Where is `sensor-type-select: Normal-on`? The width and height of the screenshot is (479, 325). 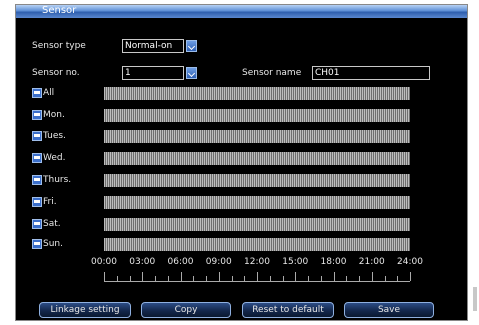
sensor-type-select: Normal-on is located at coordinates (153, 46).